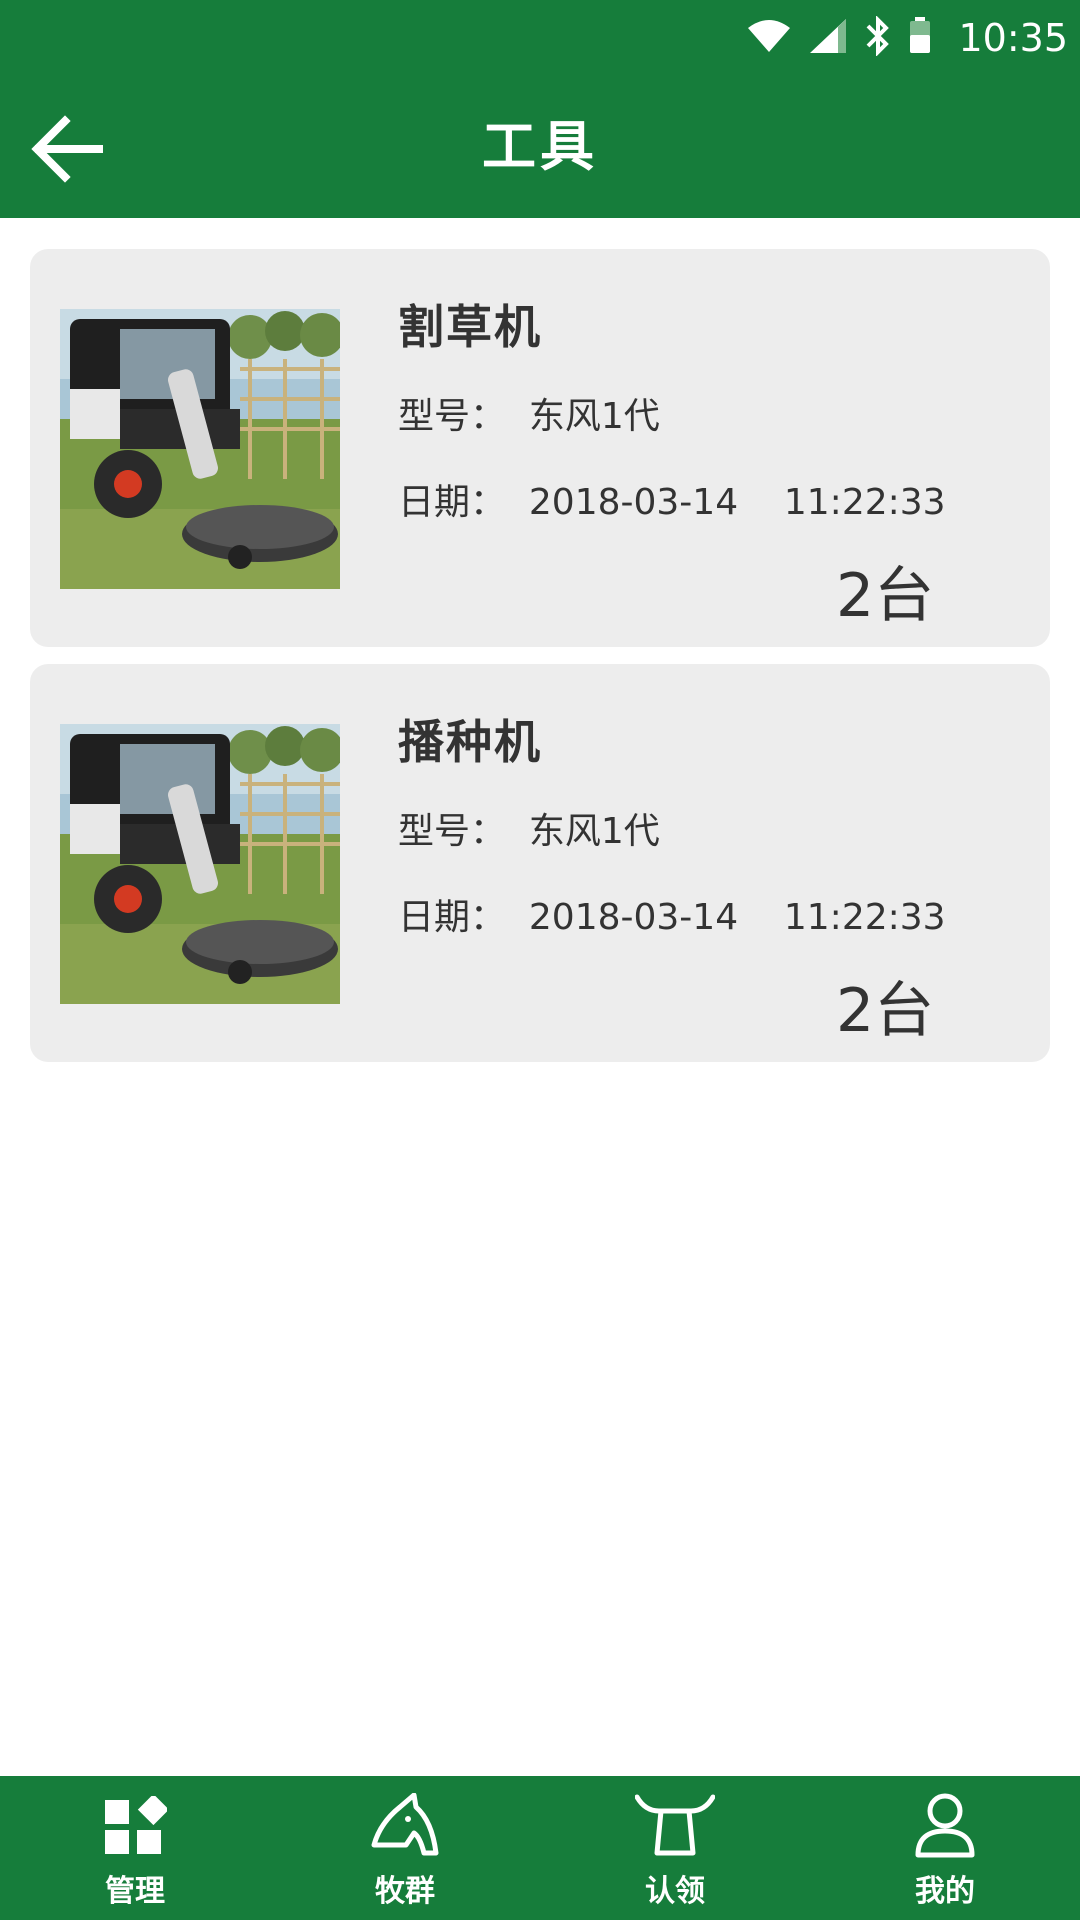 The height and width of the screenshot is (1920, 1080). I want to click on nav-label: 我的, so click(945, 1891).